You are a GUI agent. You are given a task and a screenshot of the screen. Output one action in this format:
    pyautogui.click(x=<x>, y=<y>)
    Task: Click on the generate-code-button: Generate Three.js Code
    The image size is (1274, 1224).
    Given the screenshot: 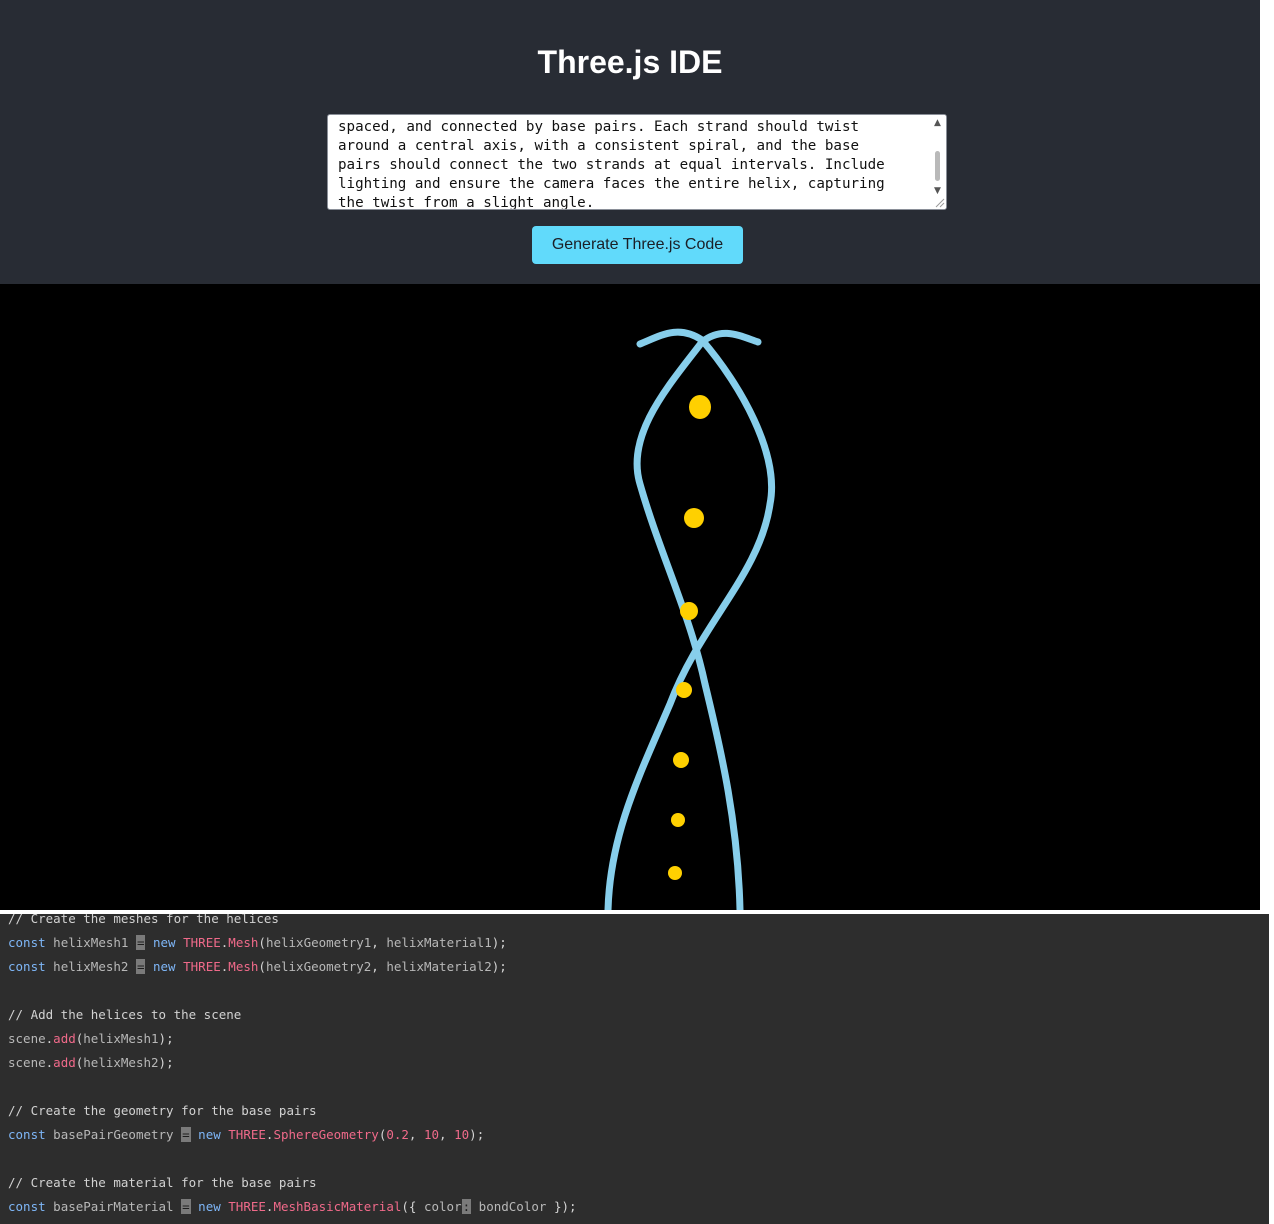 What is the action you would take?
    pyautogui.click(x=637, y=245)
    